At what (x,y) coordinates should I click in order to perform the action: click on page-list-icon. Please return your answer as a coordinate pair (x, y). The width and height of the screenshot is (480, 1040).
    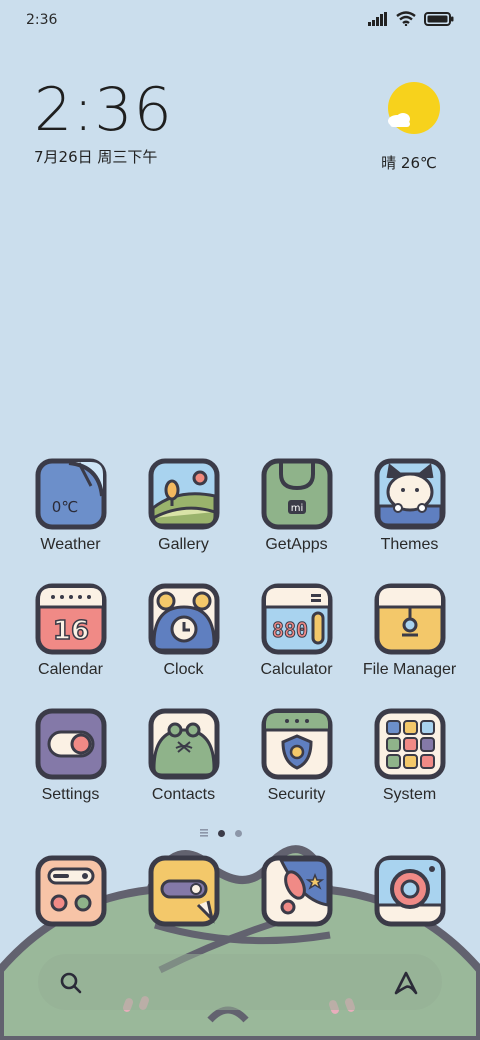
    Looking at the image, I should click on (204, 833).